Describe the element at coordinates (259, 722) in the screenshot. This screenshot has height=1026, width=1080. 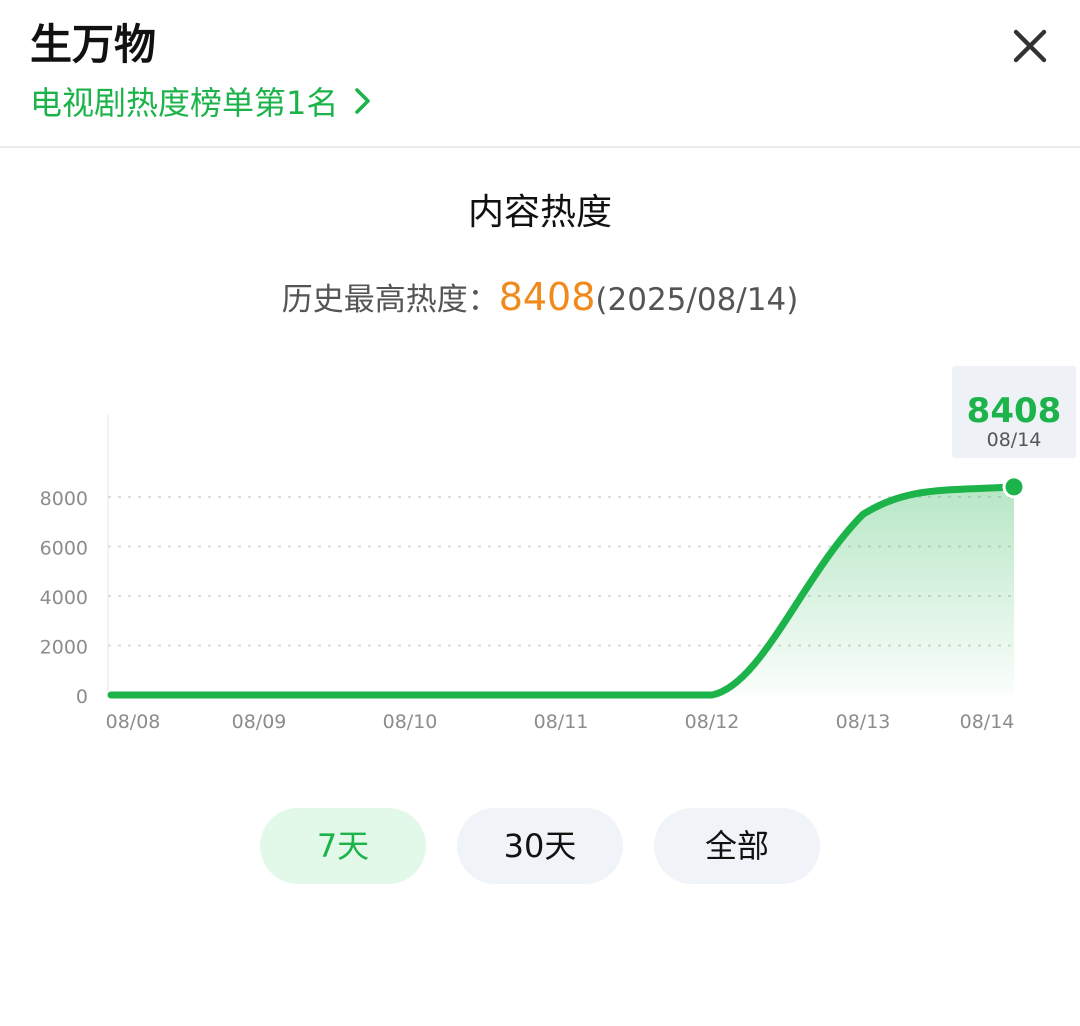
I see `x-tick-label: 08/09` at that location.